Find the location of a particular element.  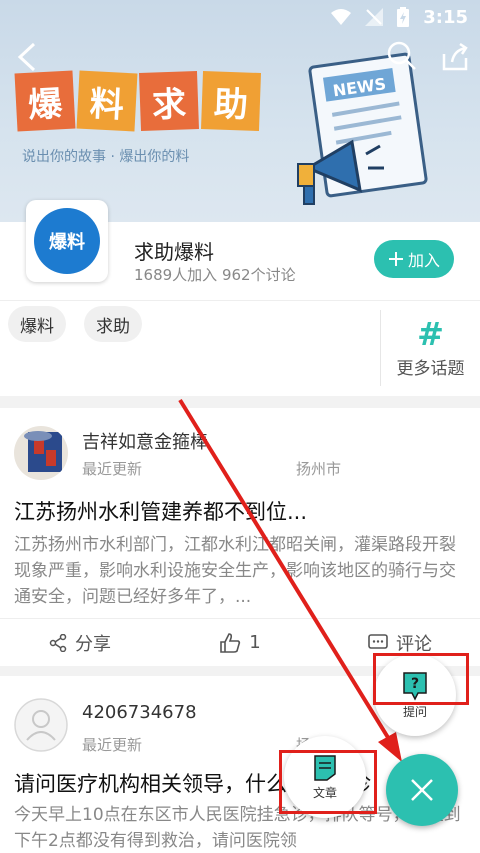

close-icon is located at coordinates (422, 790).